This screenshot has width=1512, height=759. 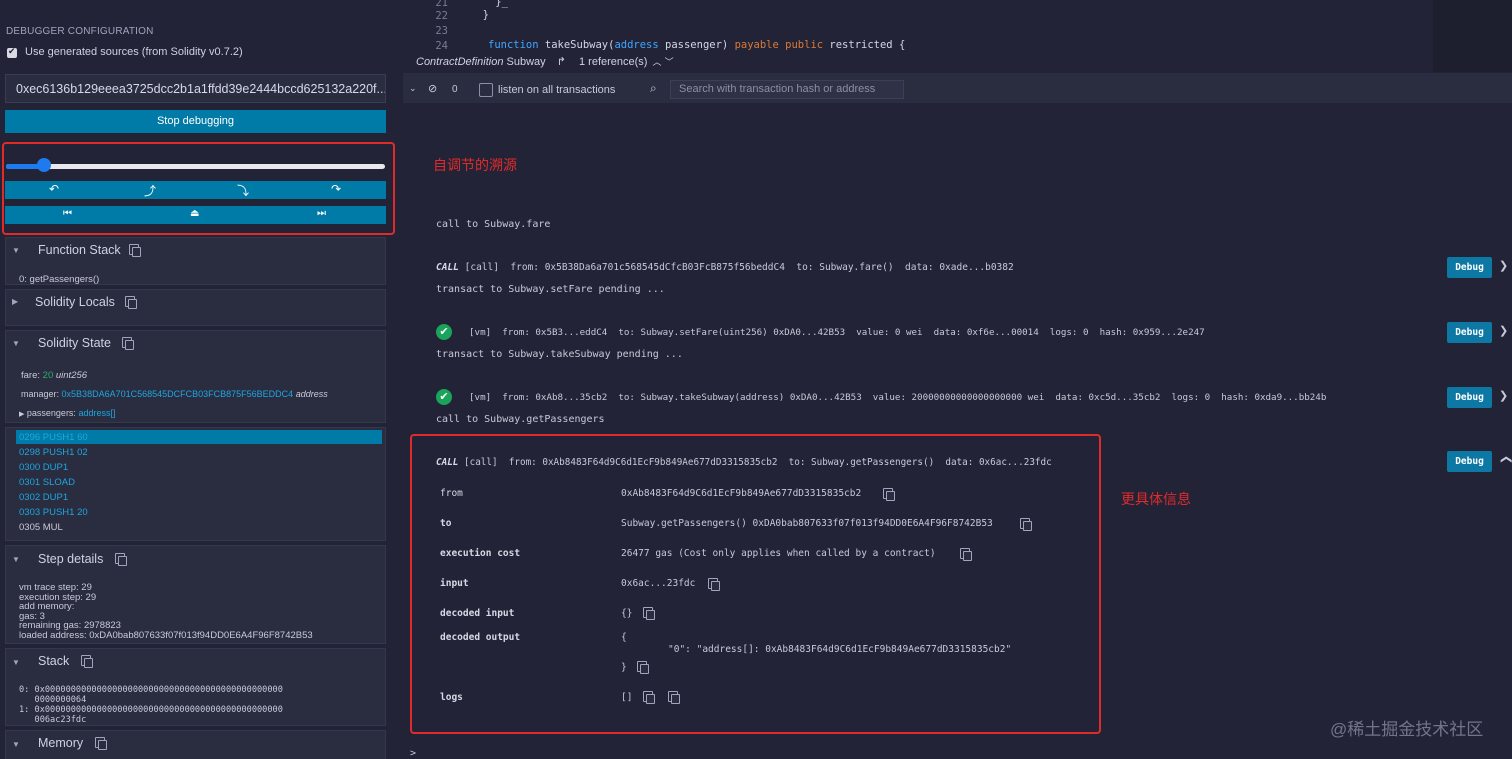 I want to click on opcode-item: 0301 SLOAD, so click(x=47, y=482).